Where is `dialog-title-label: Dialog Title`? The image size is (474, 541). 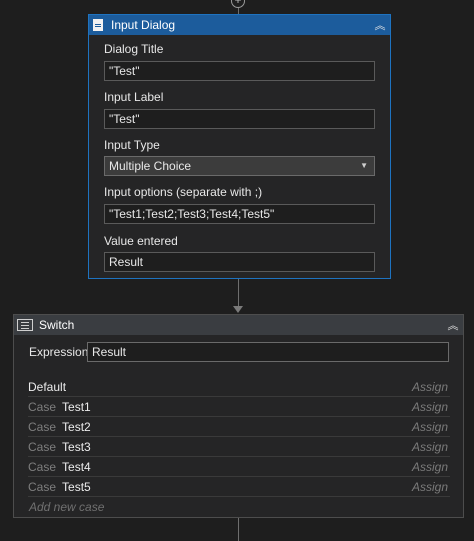 dialog-title-label: Dialog Title is located at coordinates (134, 49).